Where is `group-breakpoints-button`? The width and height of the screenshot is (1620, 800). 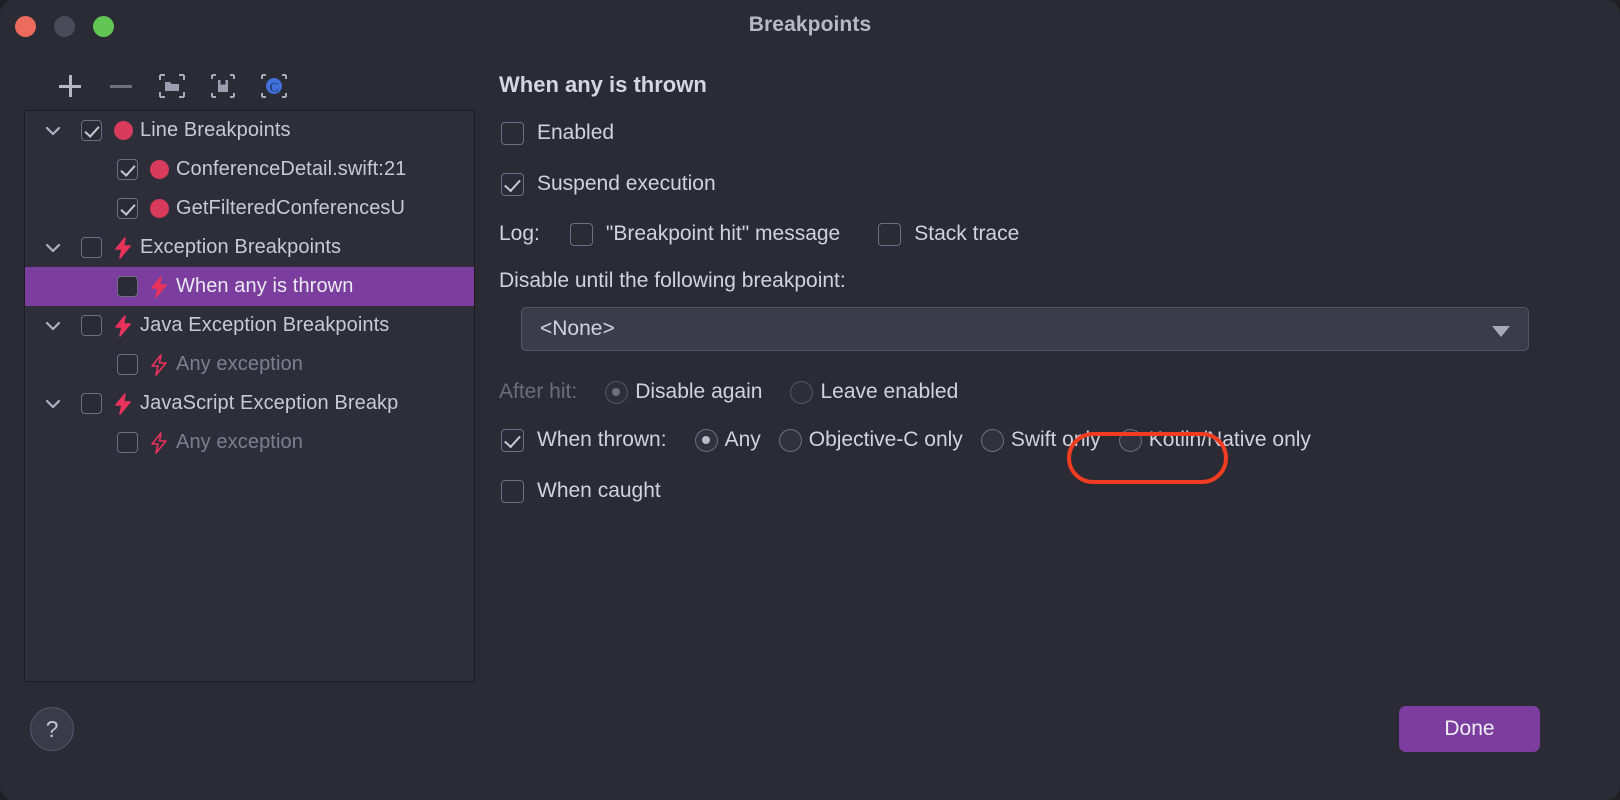
group-breakpoints-button is located at coordinates (172, 86).